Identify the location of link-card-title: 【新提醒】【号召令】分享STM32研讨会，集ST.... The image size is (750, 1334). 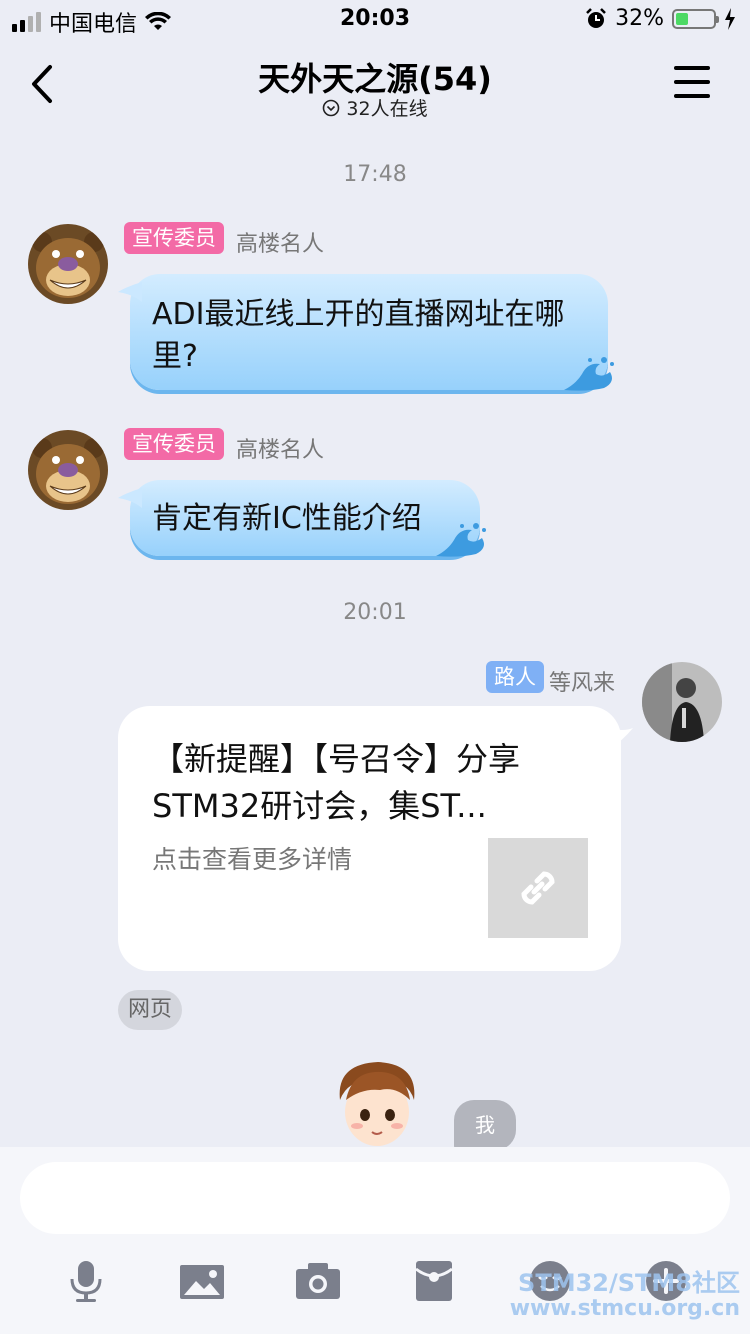
(336, 782).